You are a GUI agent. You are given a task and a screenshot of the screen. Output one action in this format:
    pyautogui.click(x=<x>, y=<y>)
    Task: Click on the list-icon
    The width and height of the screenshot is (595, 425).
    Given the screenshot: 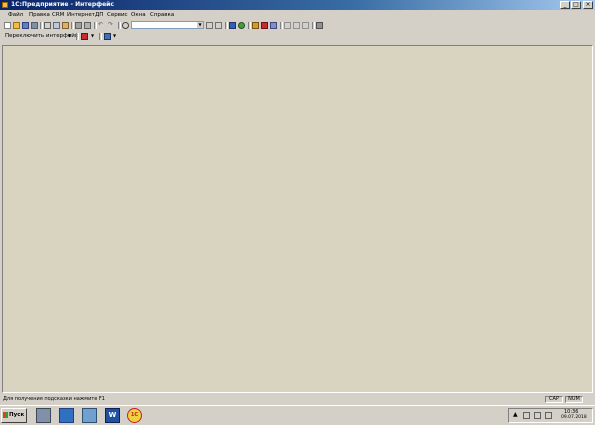 What is the action you would take?
    pyautogui.click(x=273, y=25)
    